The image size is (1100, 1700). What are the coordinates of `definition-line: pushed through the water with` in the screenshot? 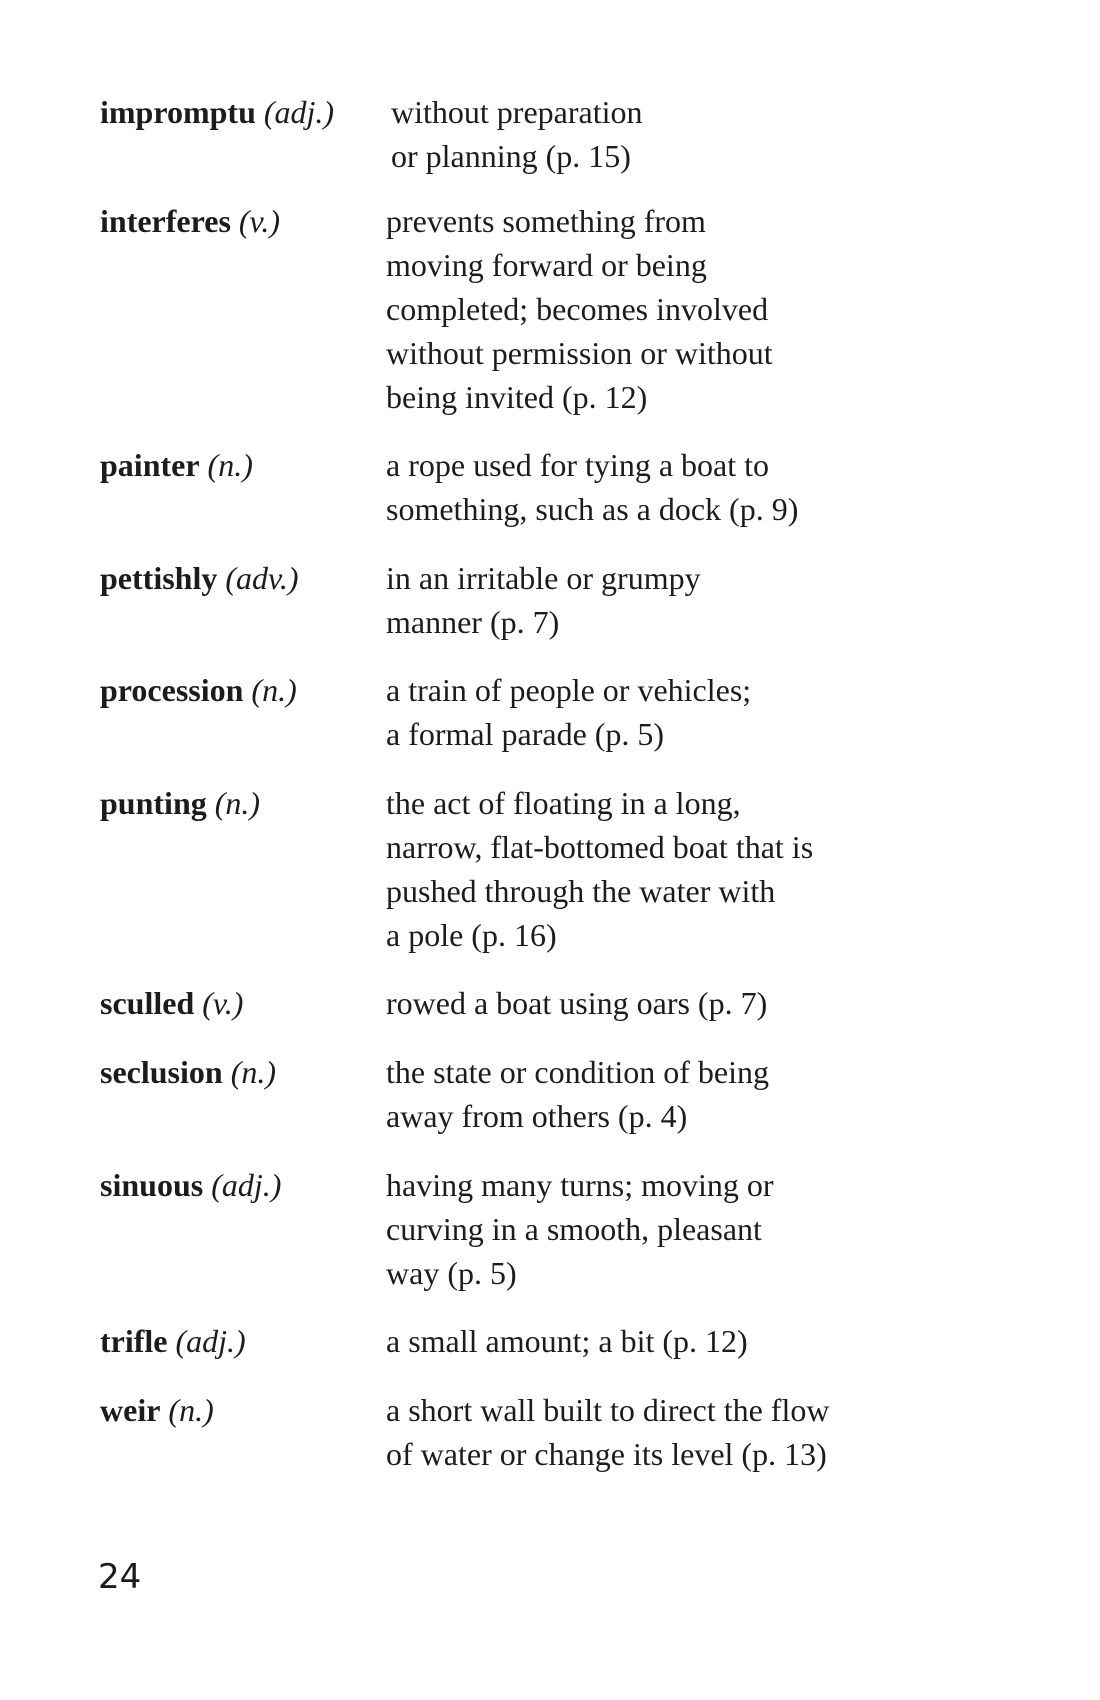 It's located at (581, 891).